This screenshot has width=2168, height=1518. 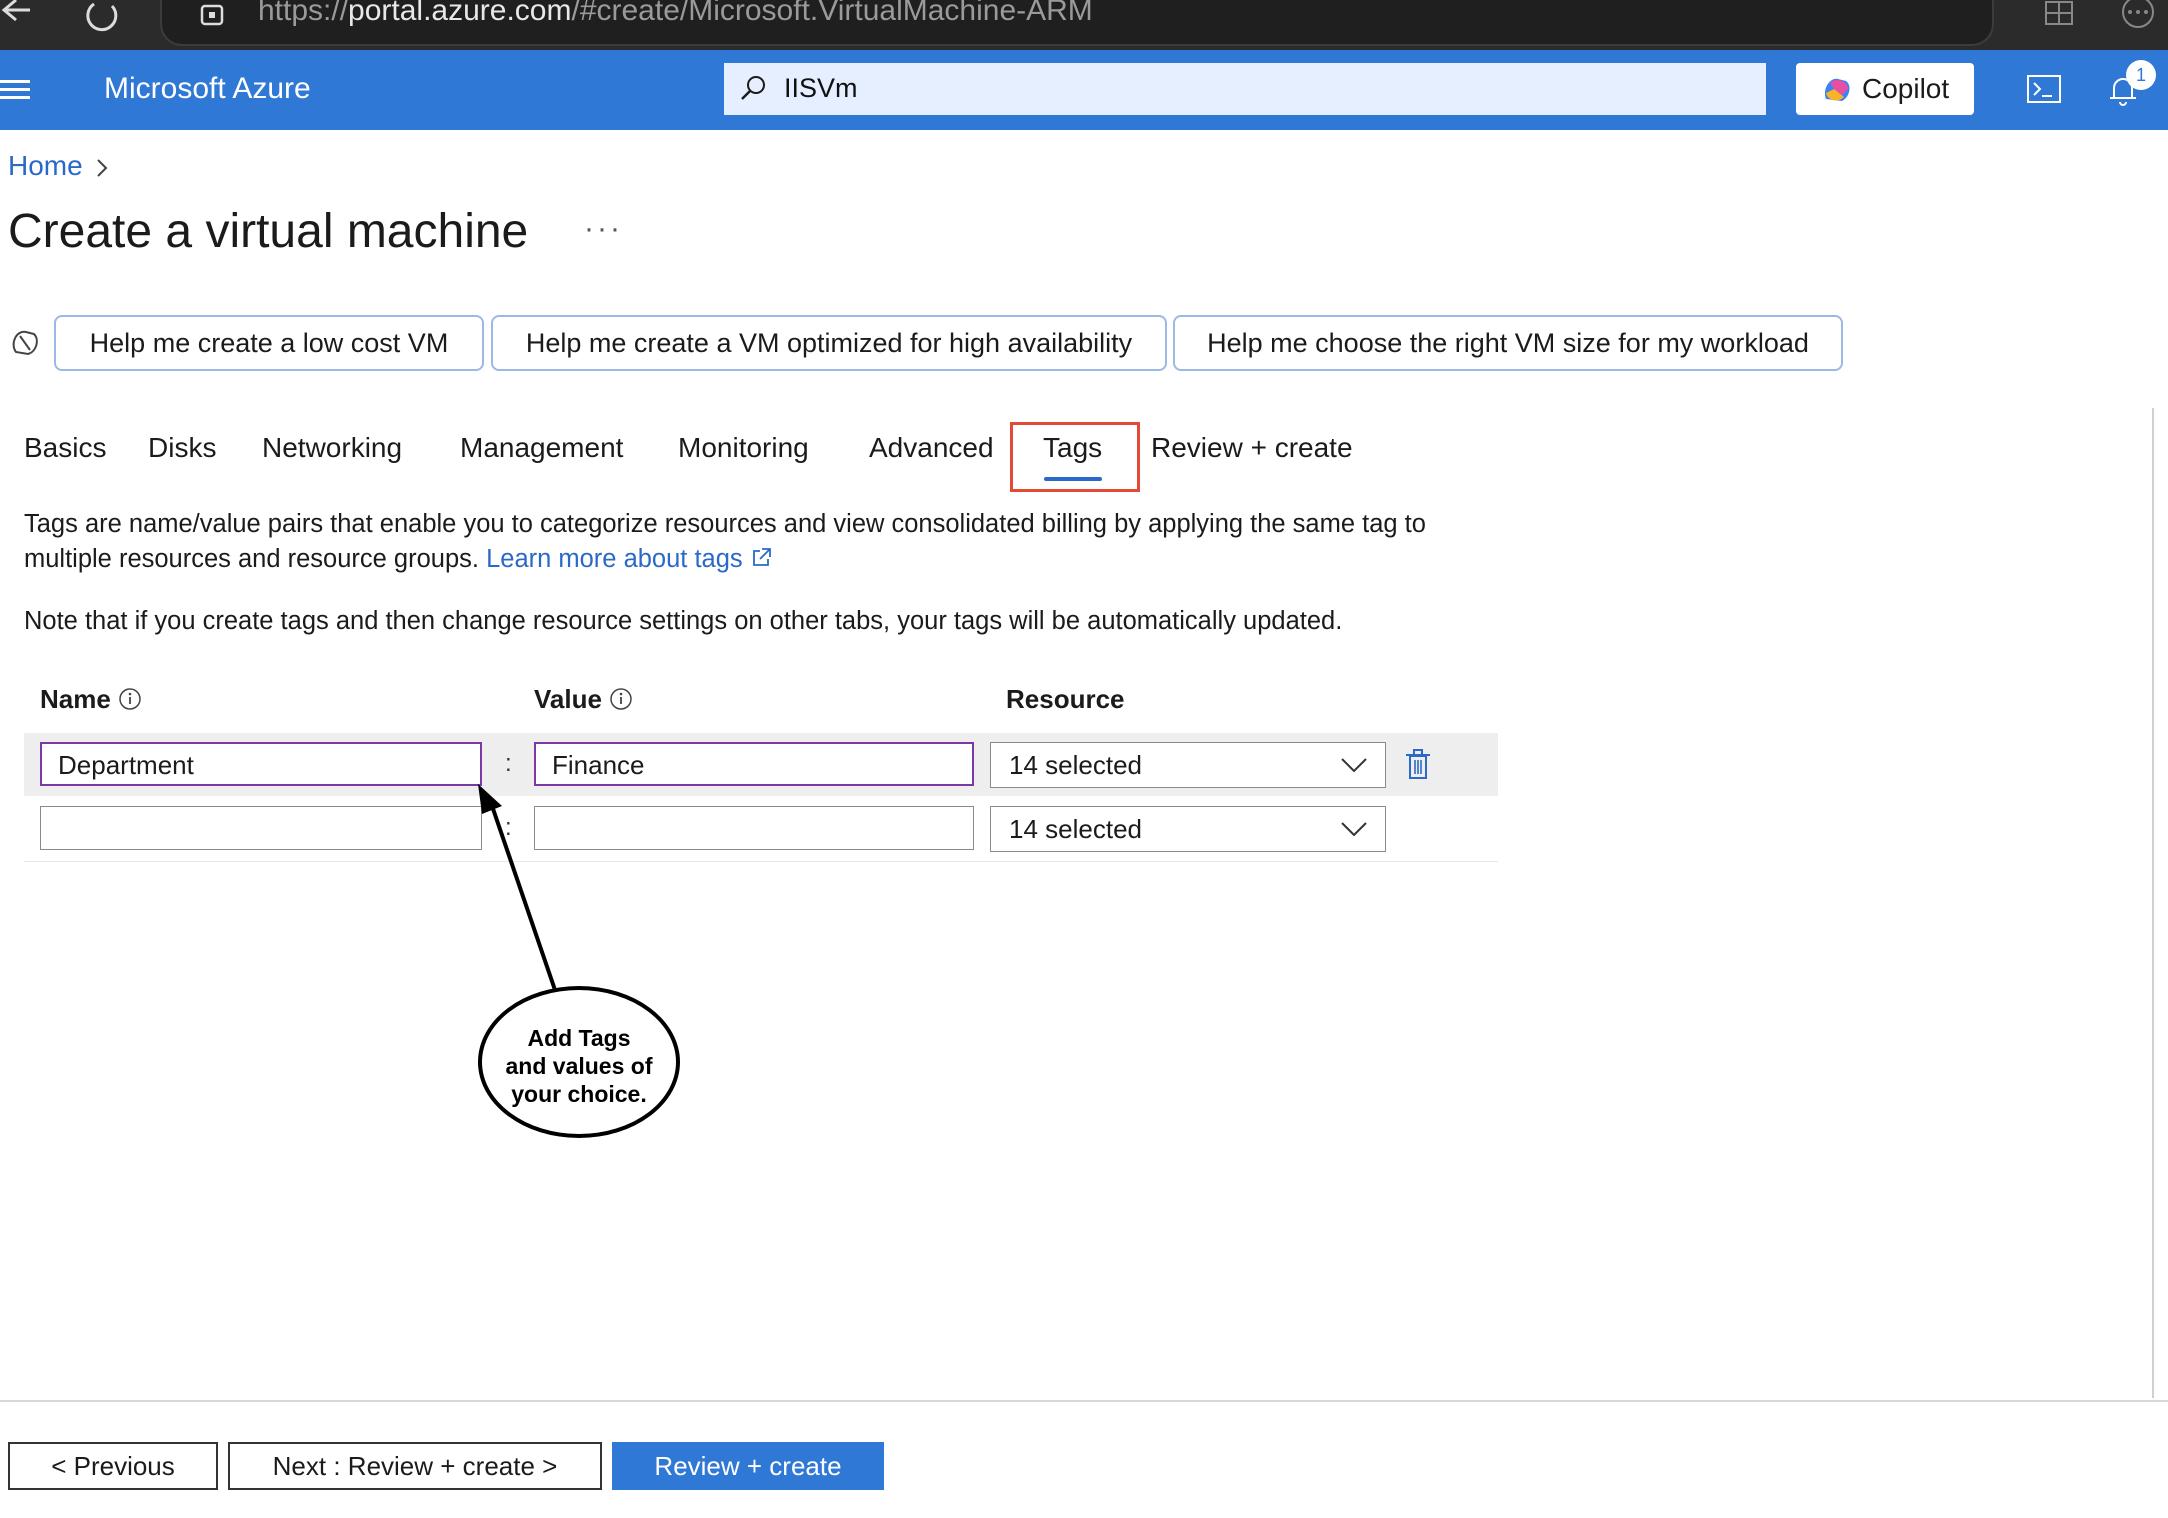 I want to click on tab-review-create: Review + create, so click(x=1252, y=448).